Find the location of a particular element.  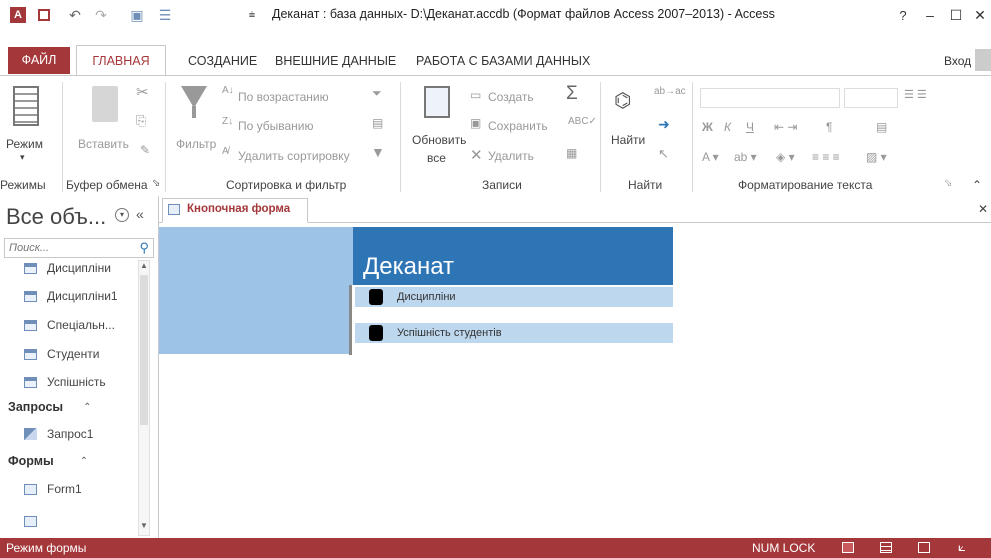

view-mode-button: Режим is located at coordinates (24, 144).